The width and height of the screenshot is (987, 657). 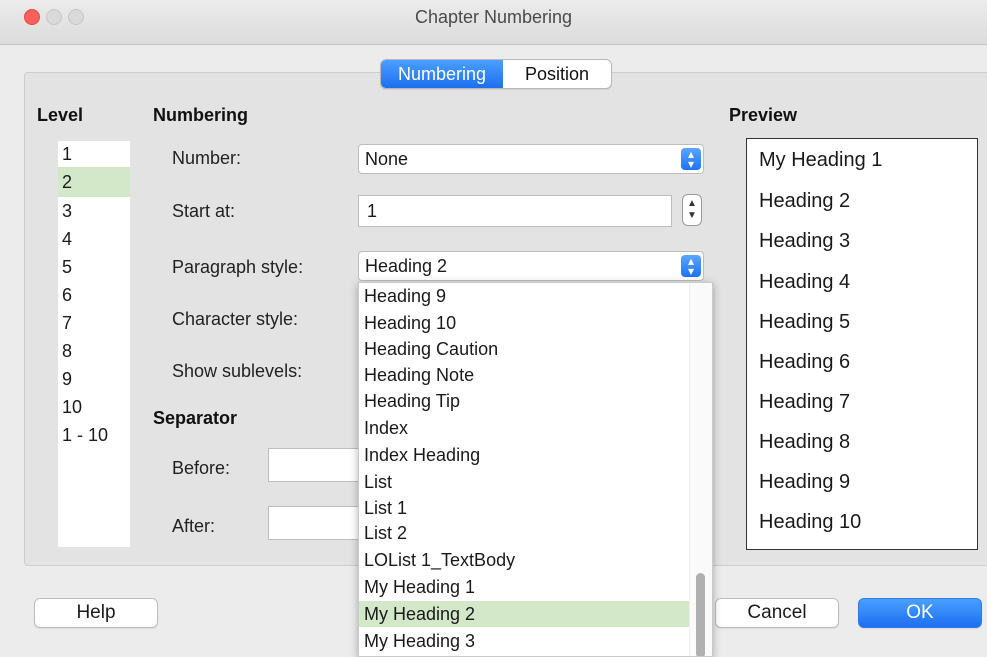 What do you see at coordinates (525, 375) in the screenshot?
I see `dropdown-item: Heading Note` at bounding box center [525, 375].